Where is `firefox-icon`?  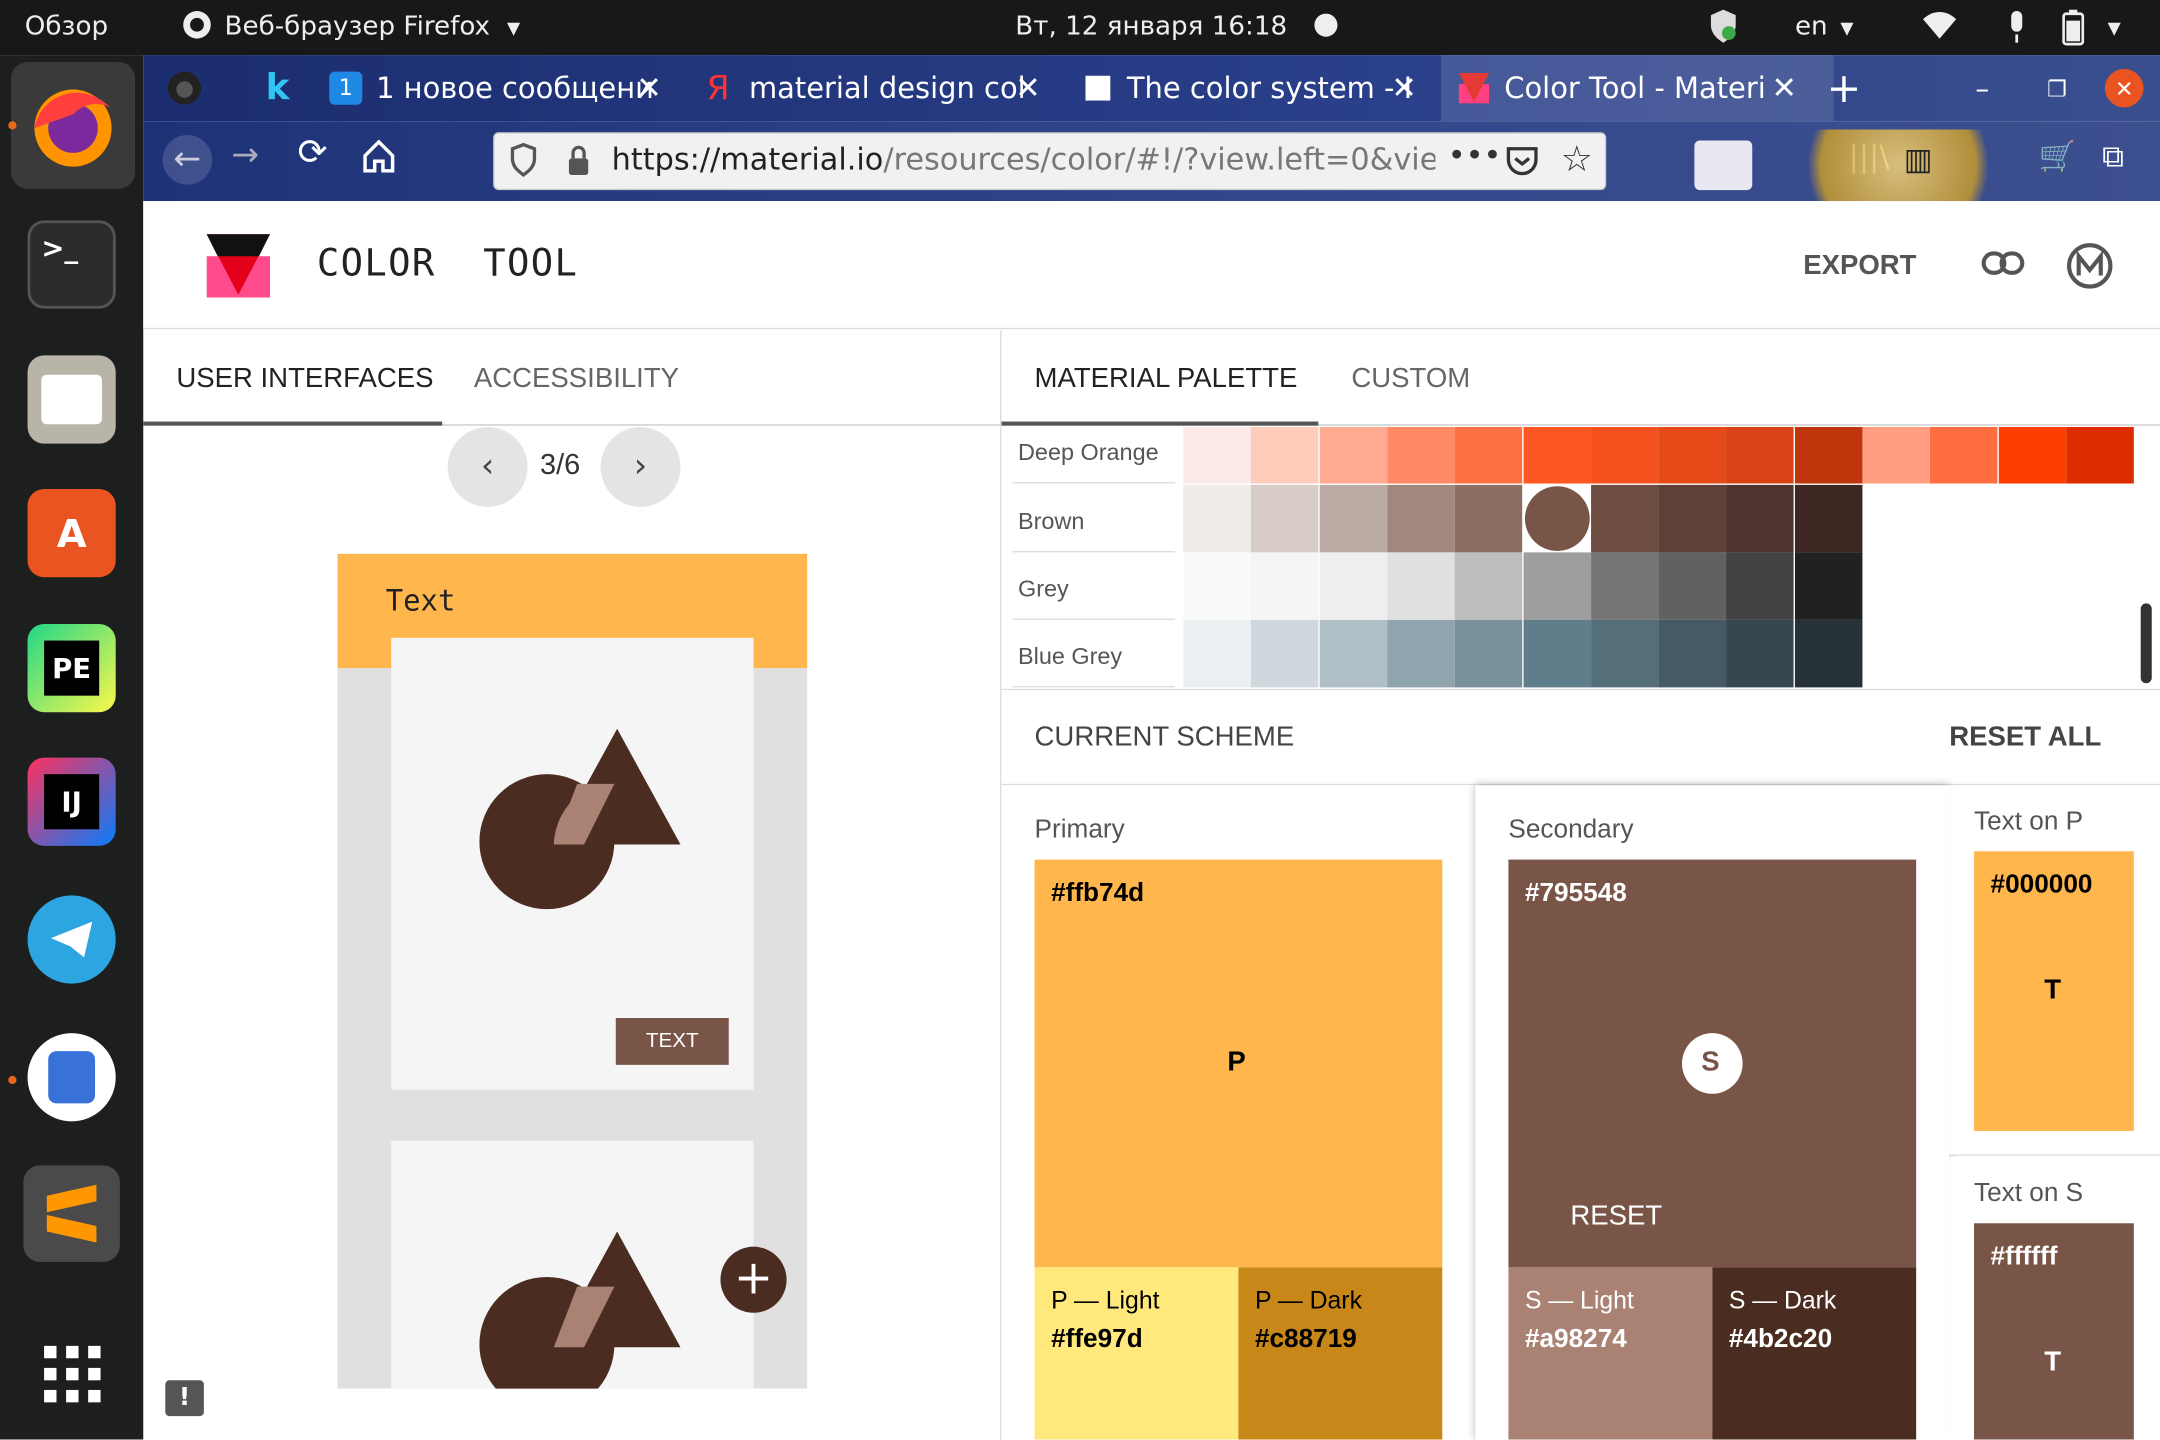
firefox-icon is located at coordinates (73, 125).